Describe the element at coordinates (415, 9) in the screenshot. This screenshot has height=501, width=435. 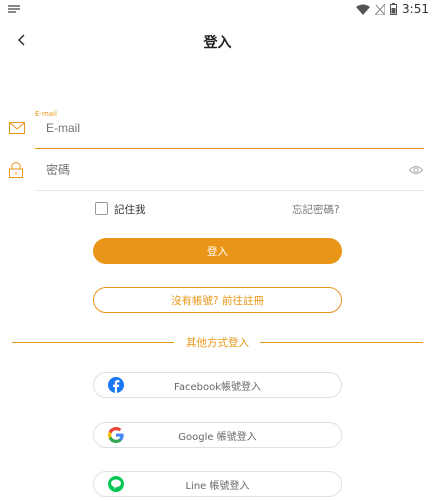
I see `clock: 3:51` at that location.